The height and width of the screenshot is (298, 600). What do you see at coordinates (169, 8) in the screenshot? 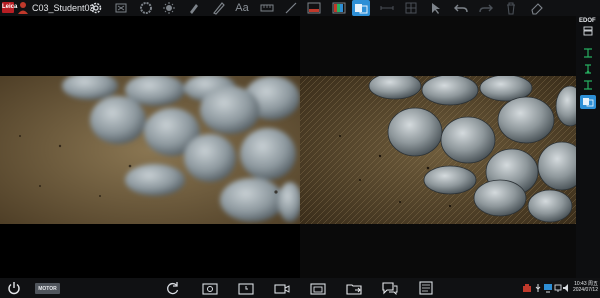
I see `brightness-icon` at bounding box center [169, 8].